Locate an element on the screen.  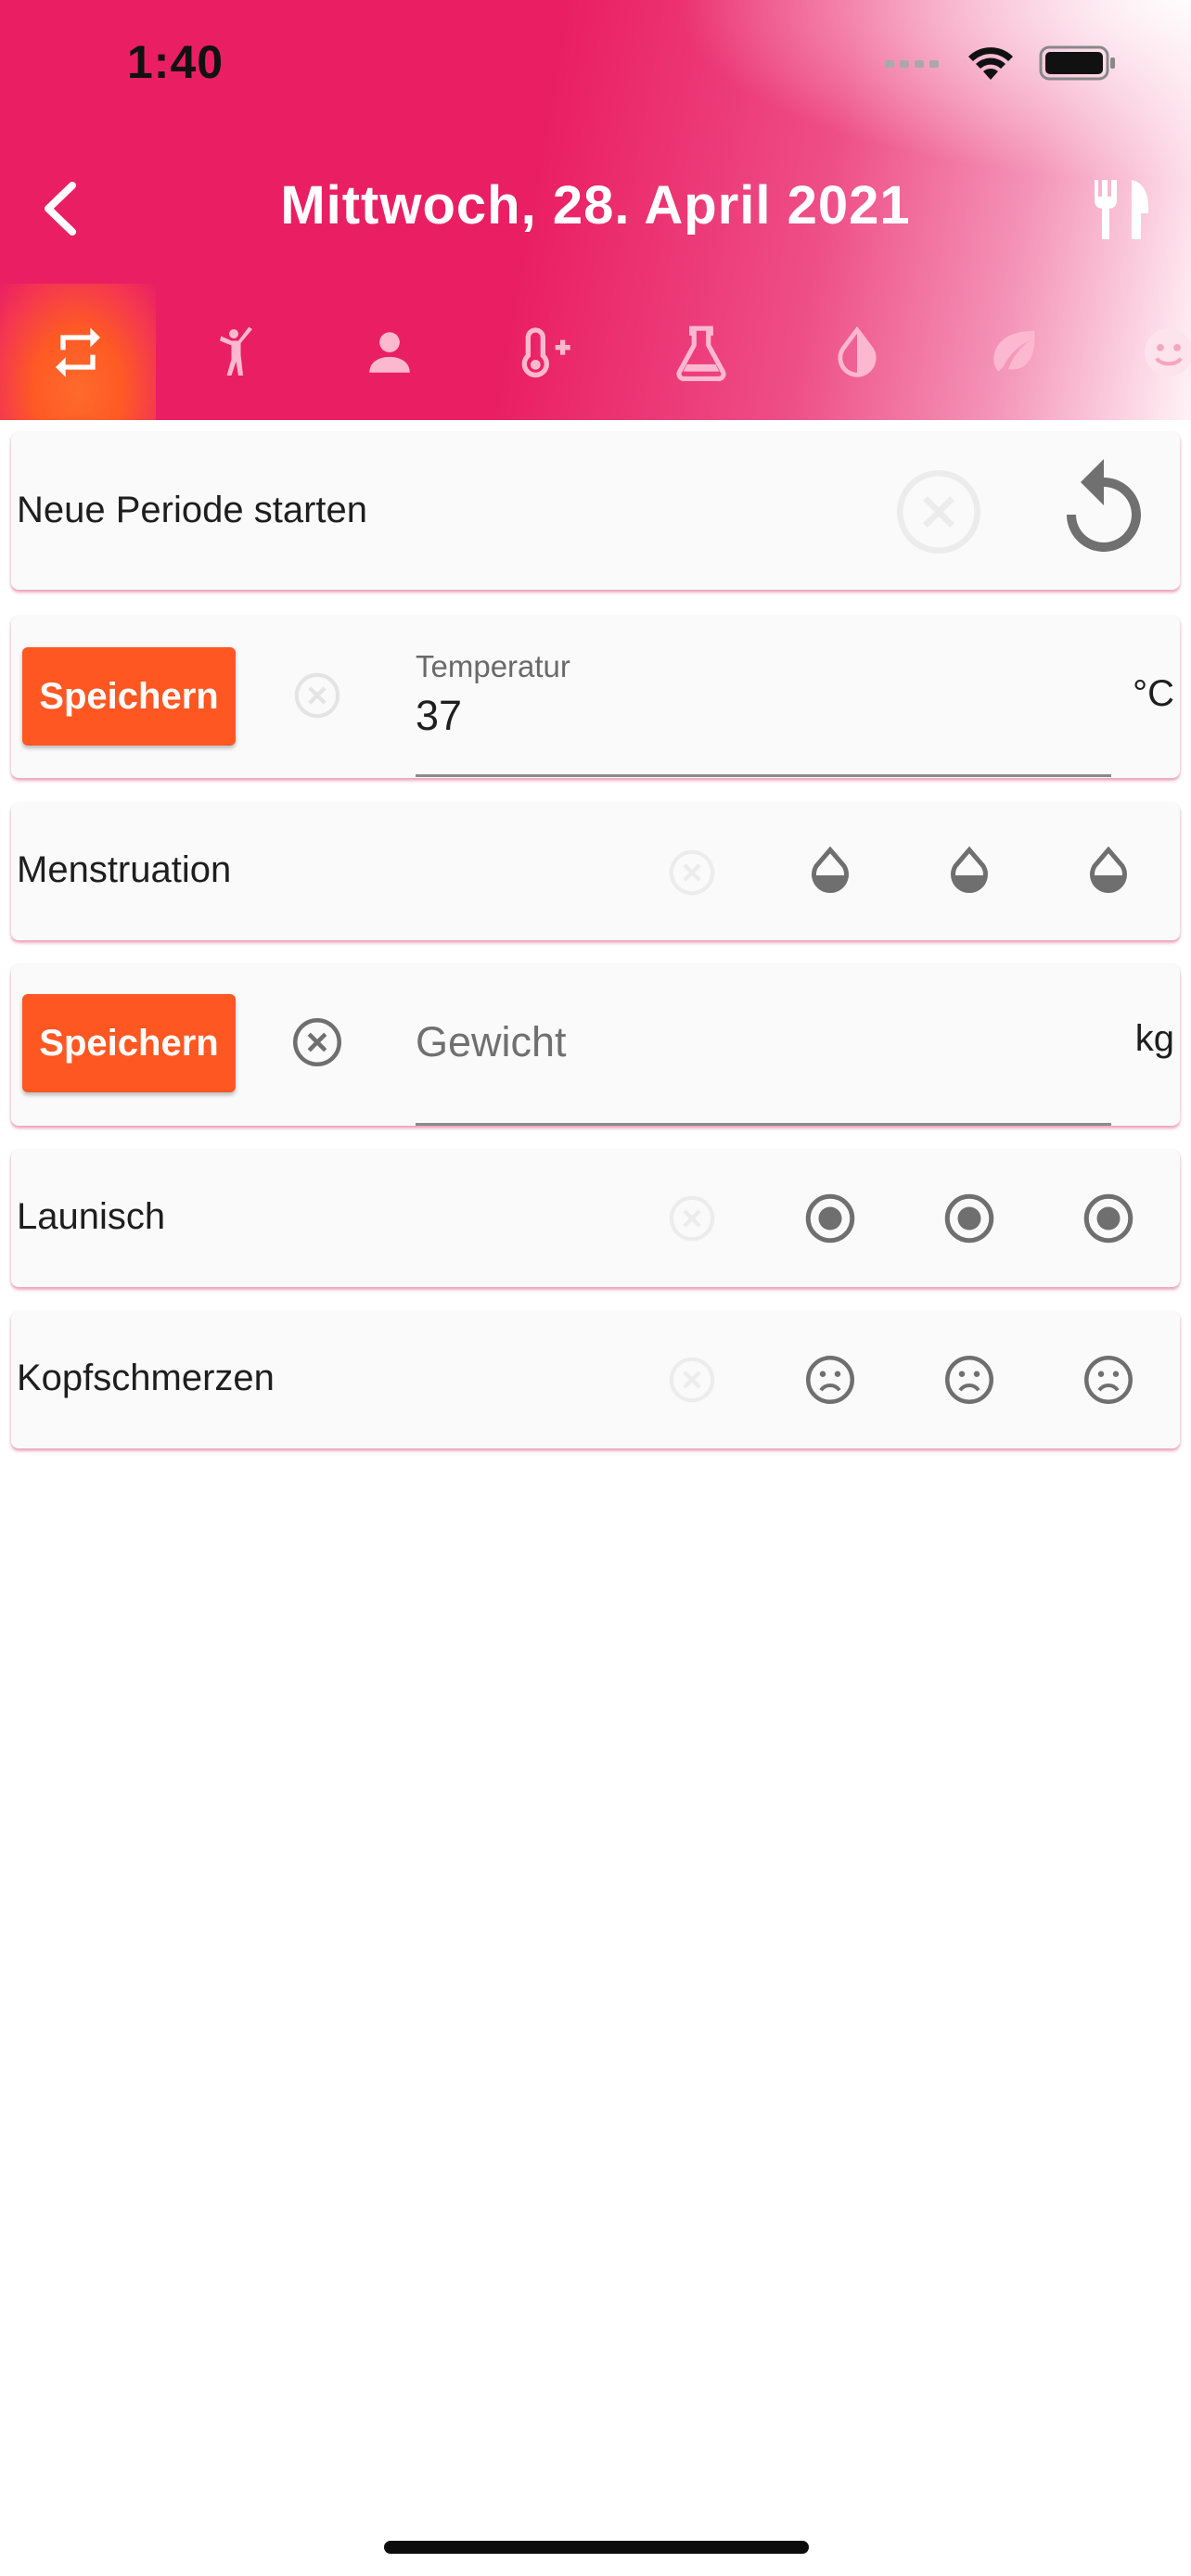
sad-face-strong-icon is located at coordinates (1108, 1380).